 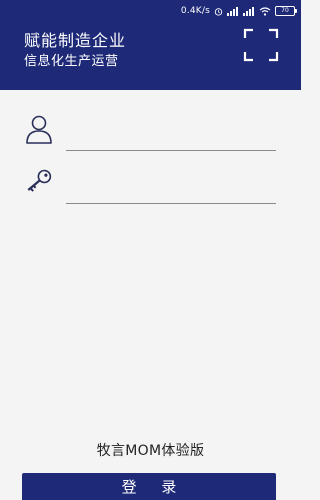 I want to click on username-input, so click(x=171, y=131).